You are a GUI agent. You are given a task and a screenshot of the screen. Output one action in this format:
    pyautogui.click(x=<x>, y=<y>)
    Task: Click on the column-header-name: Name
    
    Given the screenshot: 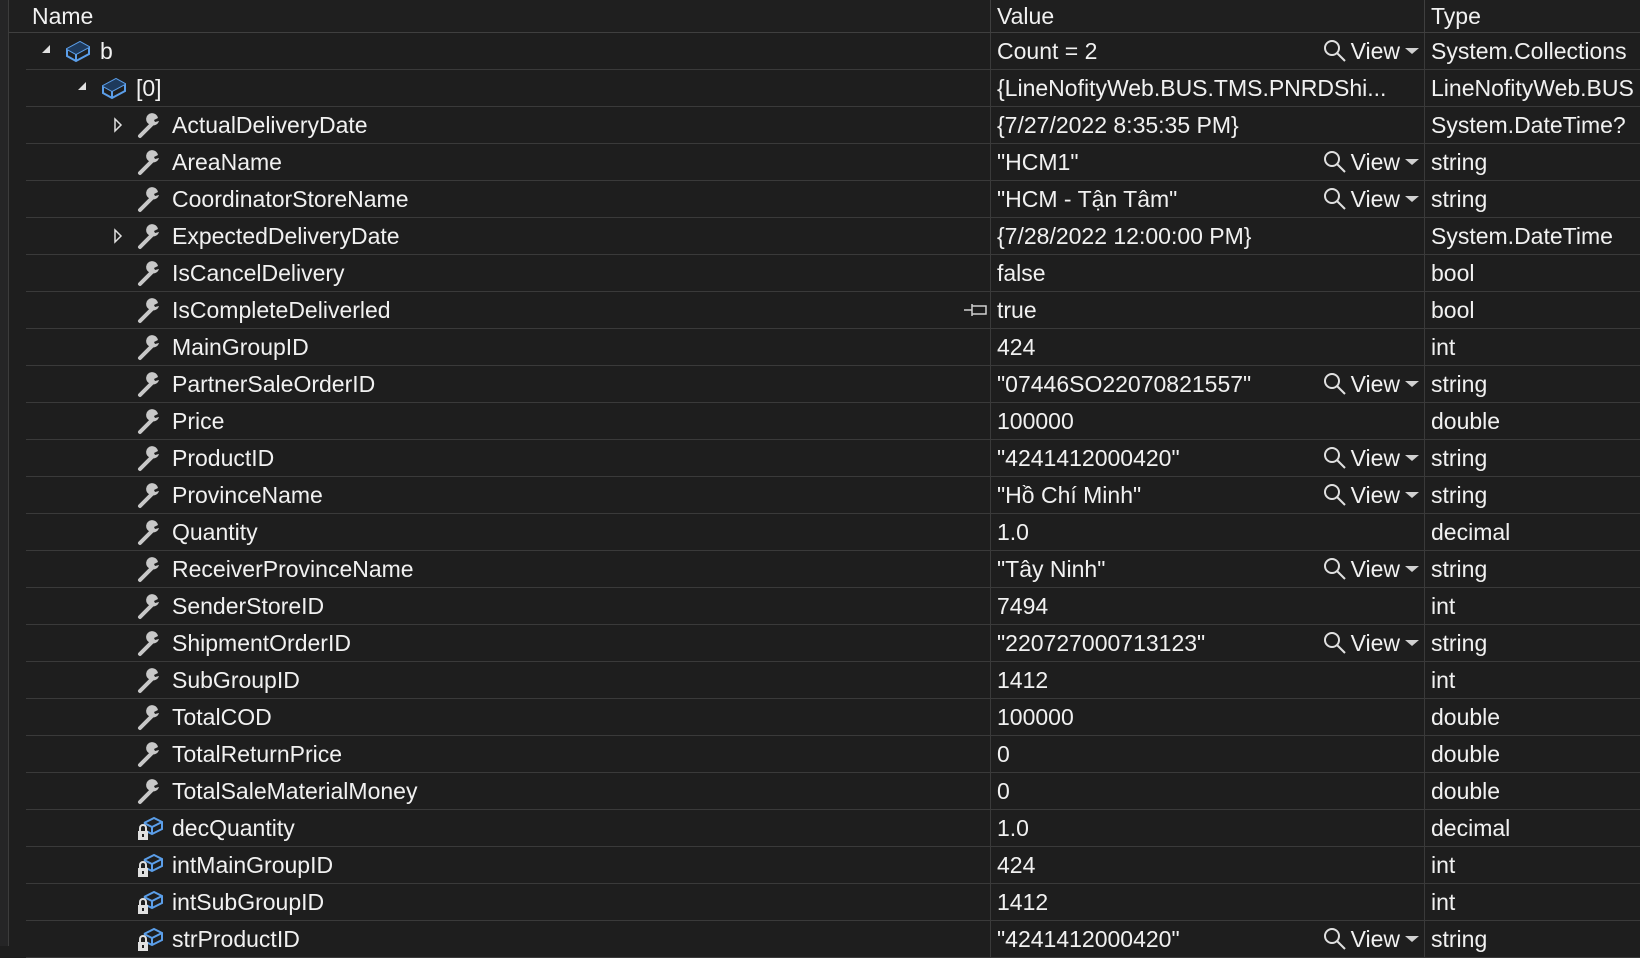 What is the action you would take?
    pyautogui.click(x=508, y=16)
    